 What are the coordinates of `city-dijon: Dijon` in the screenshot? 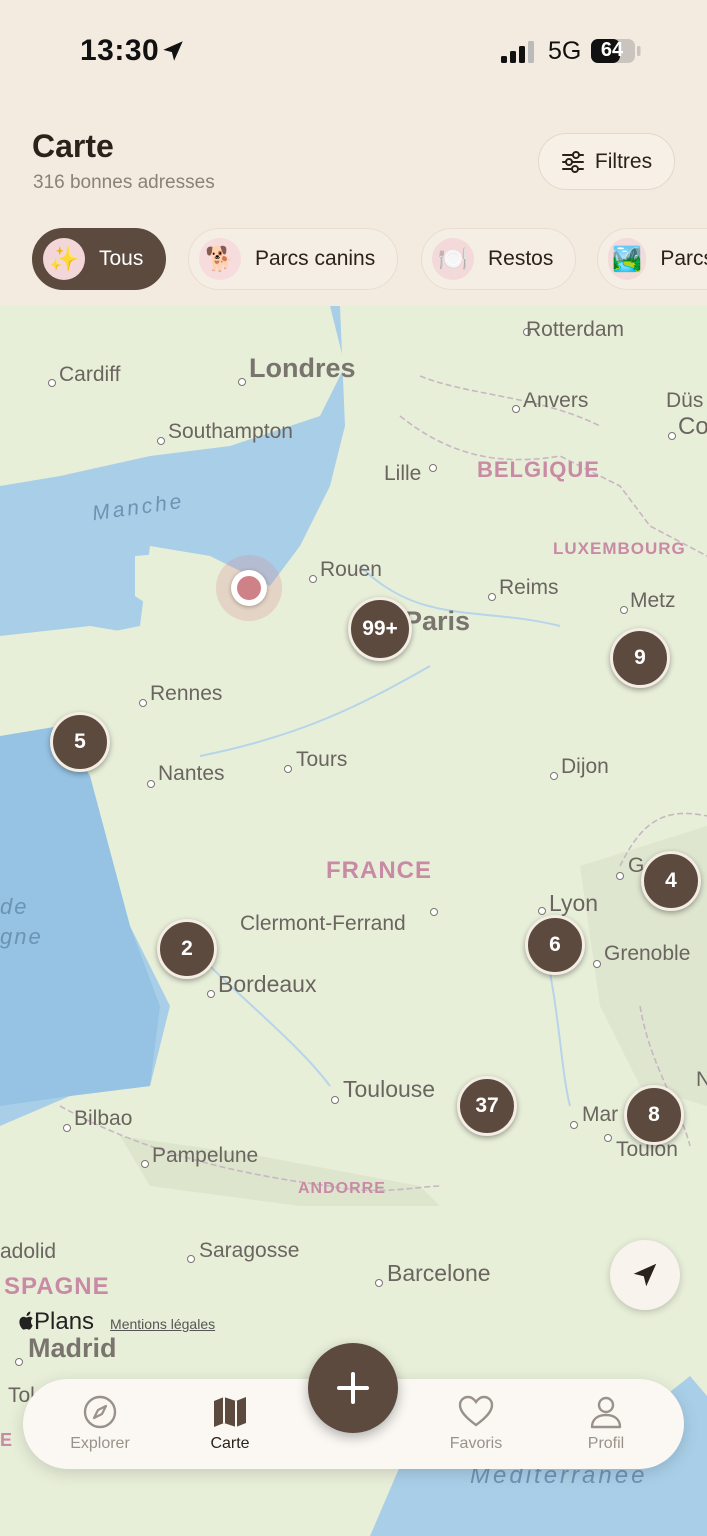 It's located at (585, 766).